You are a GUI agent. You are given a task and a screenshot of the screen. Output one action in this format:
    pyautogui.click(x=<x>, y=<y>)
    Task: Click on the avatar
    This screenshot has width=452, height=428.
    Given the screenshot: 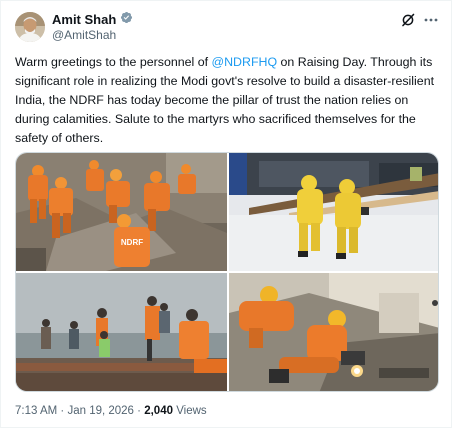 What is the action you would take?
    pyautogui.click(x=30, y=27)
    